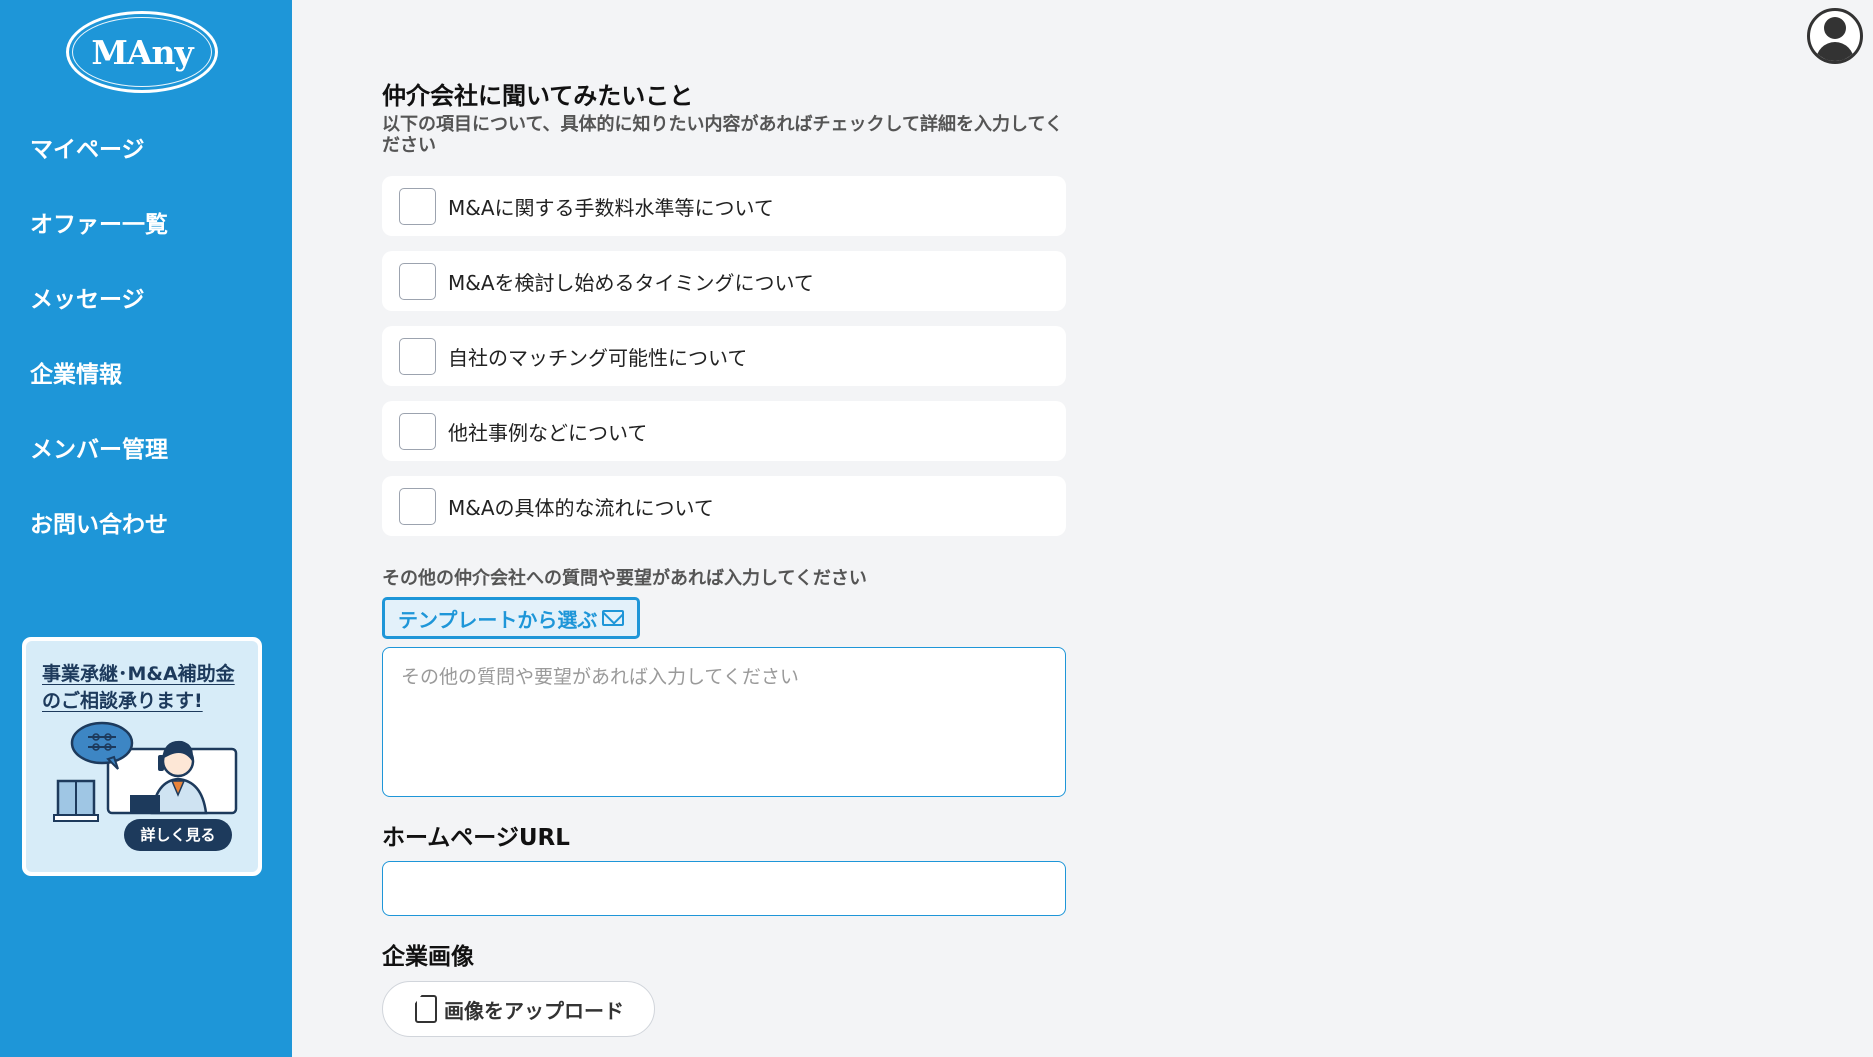 The image size is (1873, 1057). I want to click on upload-image-button: 画像をアップロード, so click(518, 1009).